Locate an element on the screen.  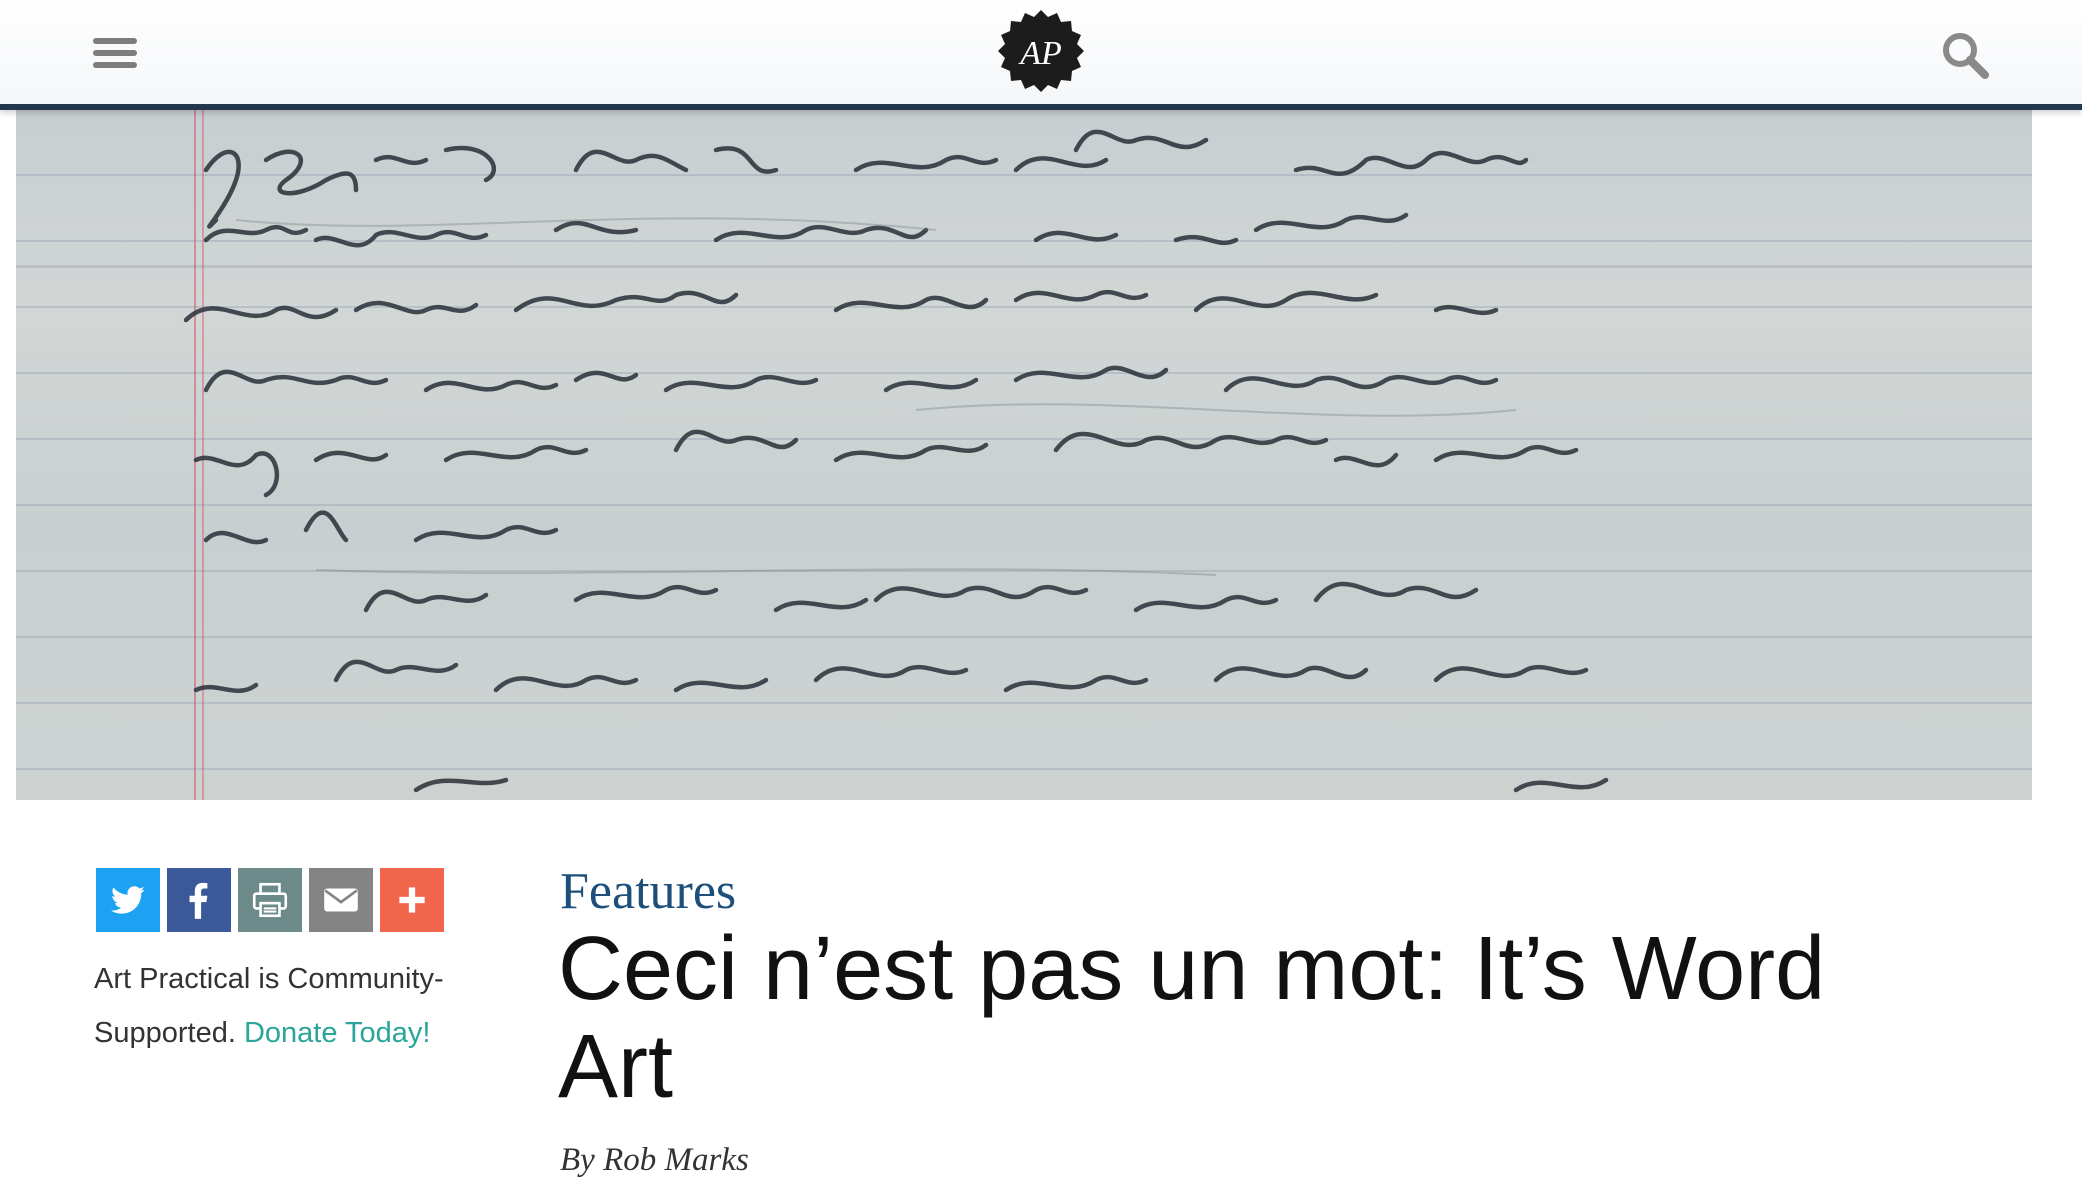
byline-prefix: By is located at coordinates (577, 1160).